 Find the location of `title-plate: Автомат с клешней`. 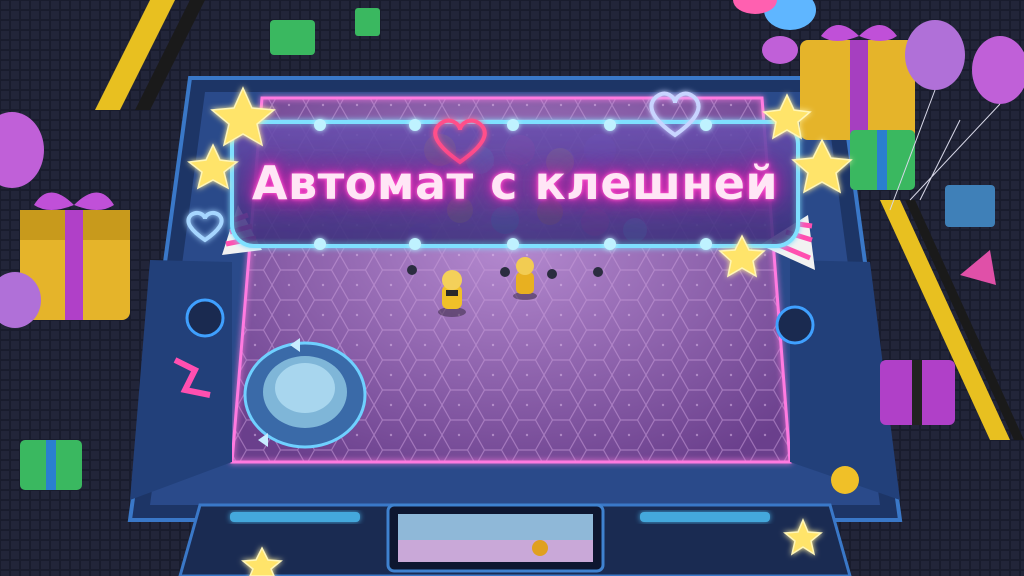

title-plate: Автомат с клешней is located at coordinates (515, 183).